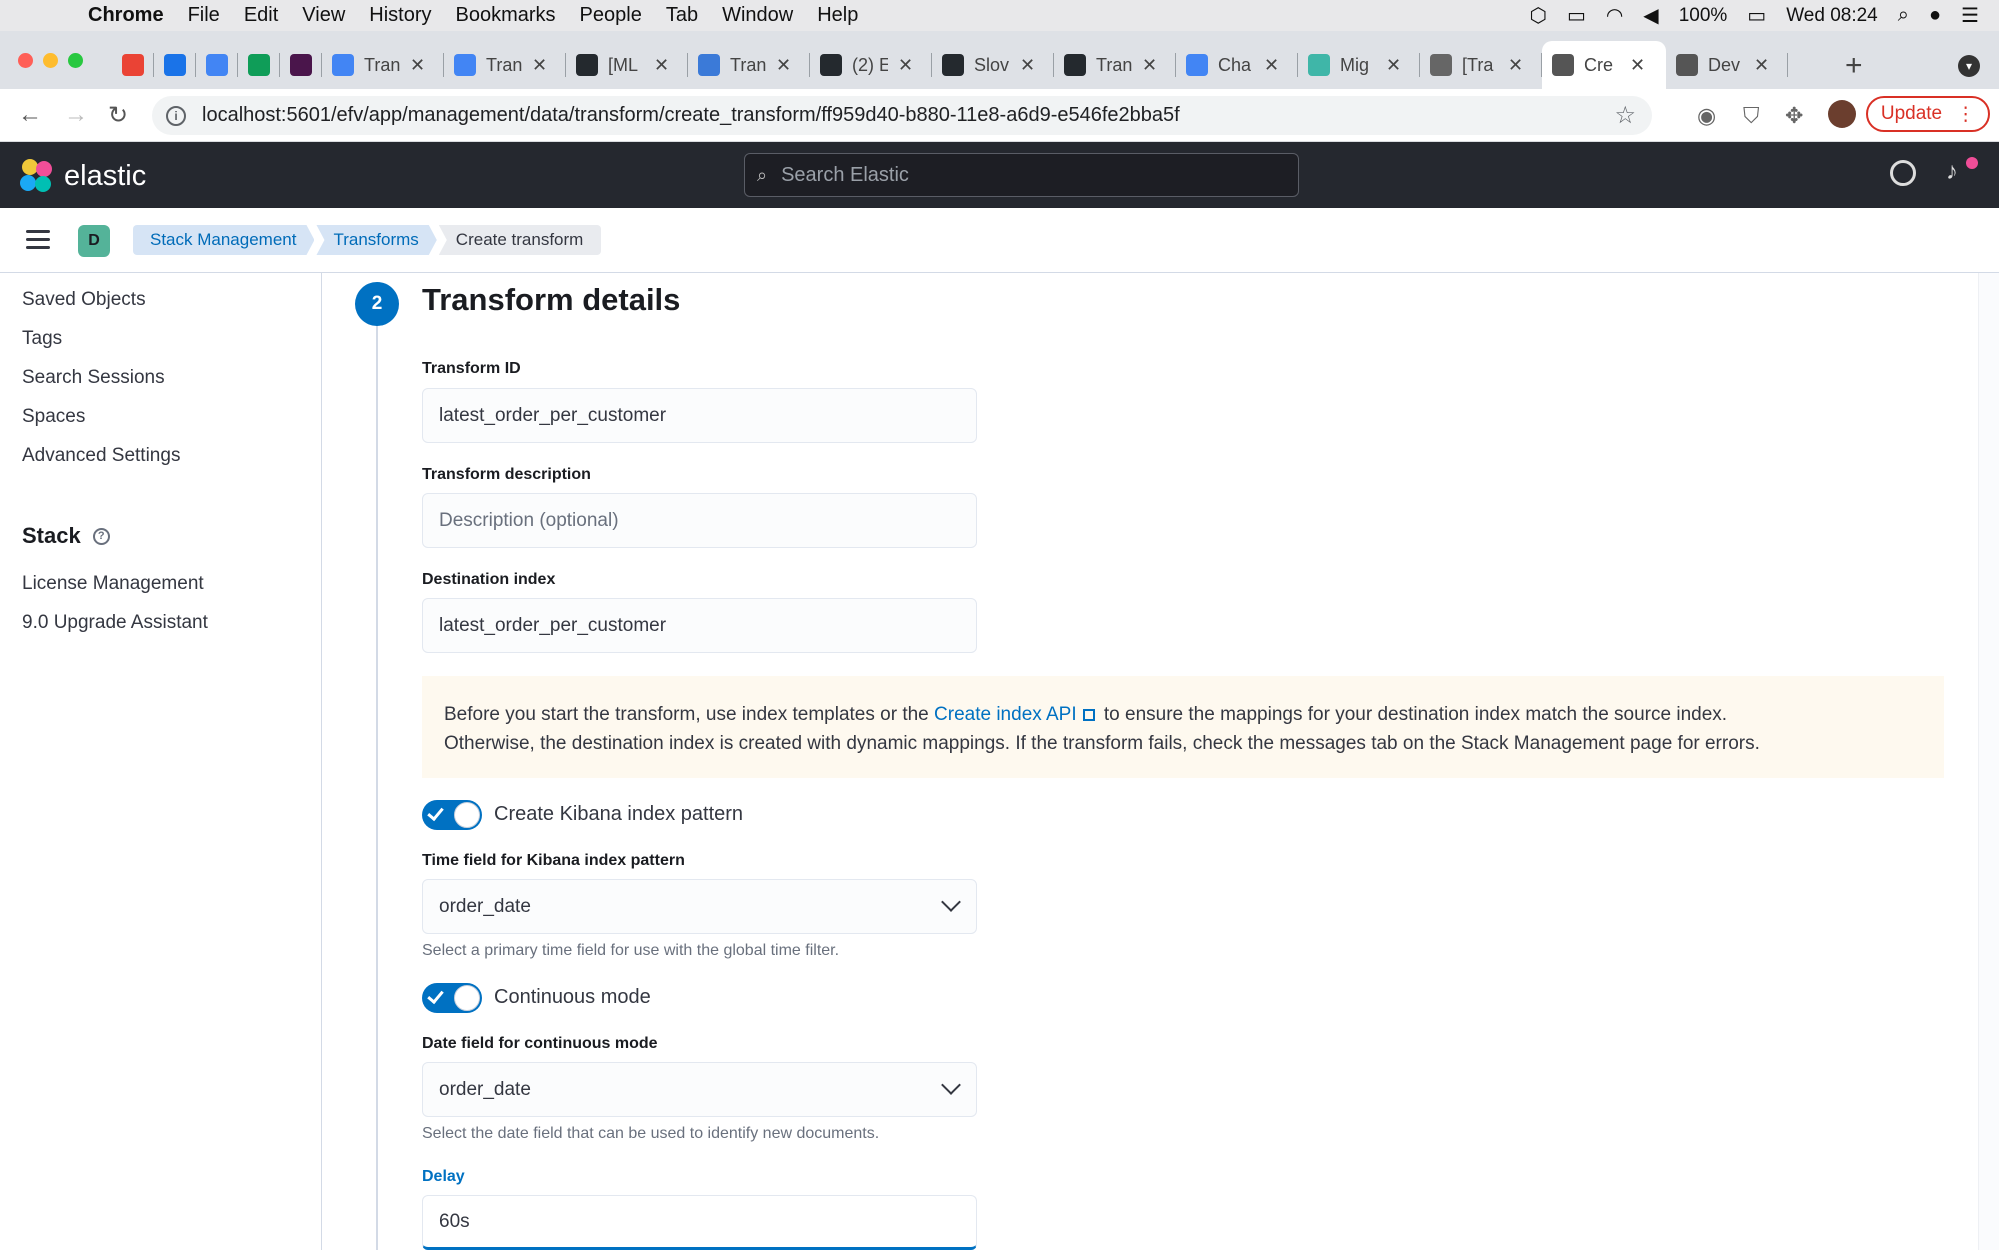 The height and width of the screenshot is (1250, 1999). What do you see at coordinates (30, 115) in the screenshot?
I see `back-icon: ←` at bounding box center [30, 115].